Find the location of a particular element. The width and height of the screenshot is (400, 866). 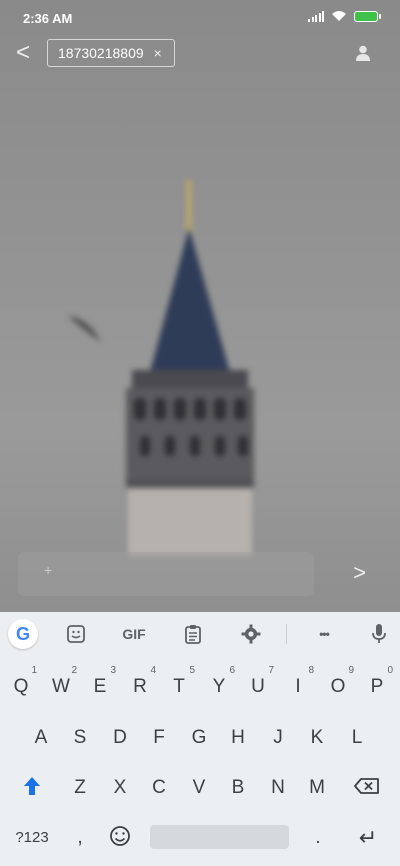

key-n: N is located at coordinates (278, 786).